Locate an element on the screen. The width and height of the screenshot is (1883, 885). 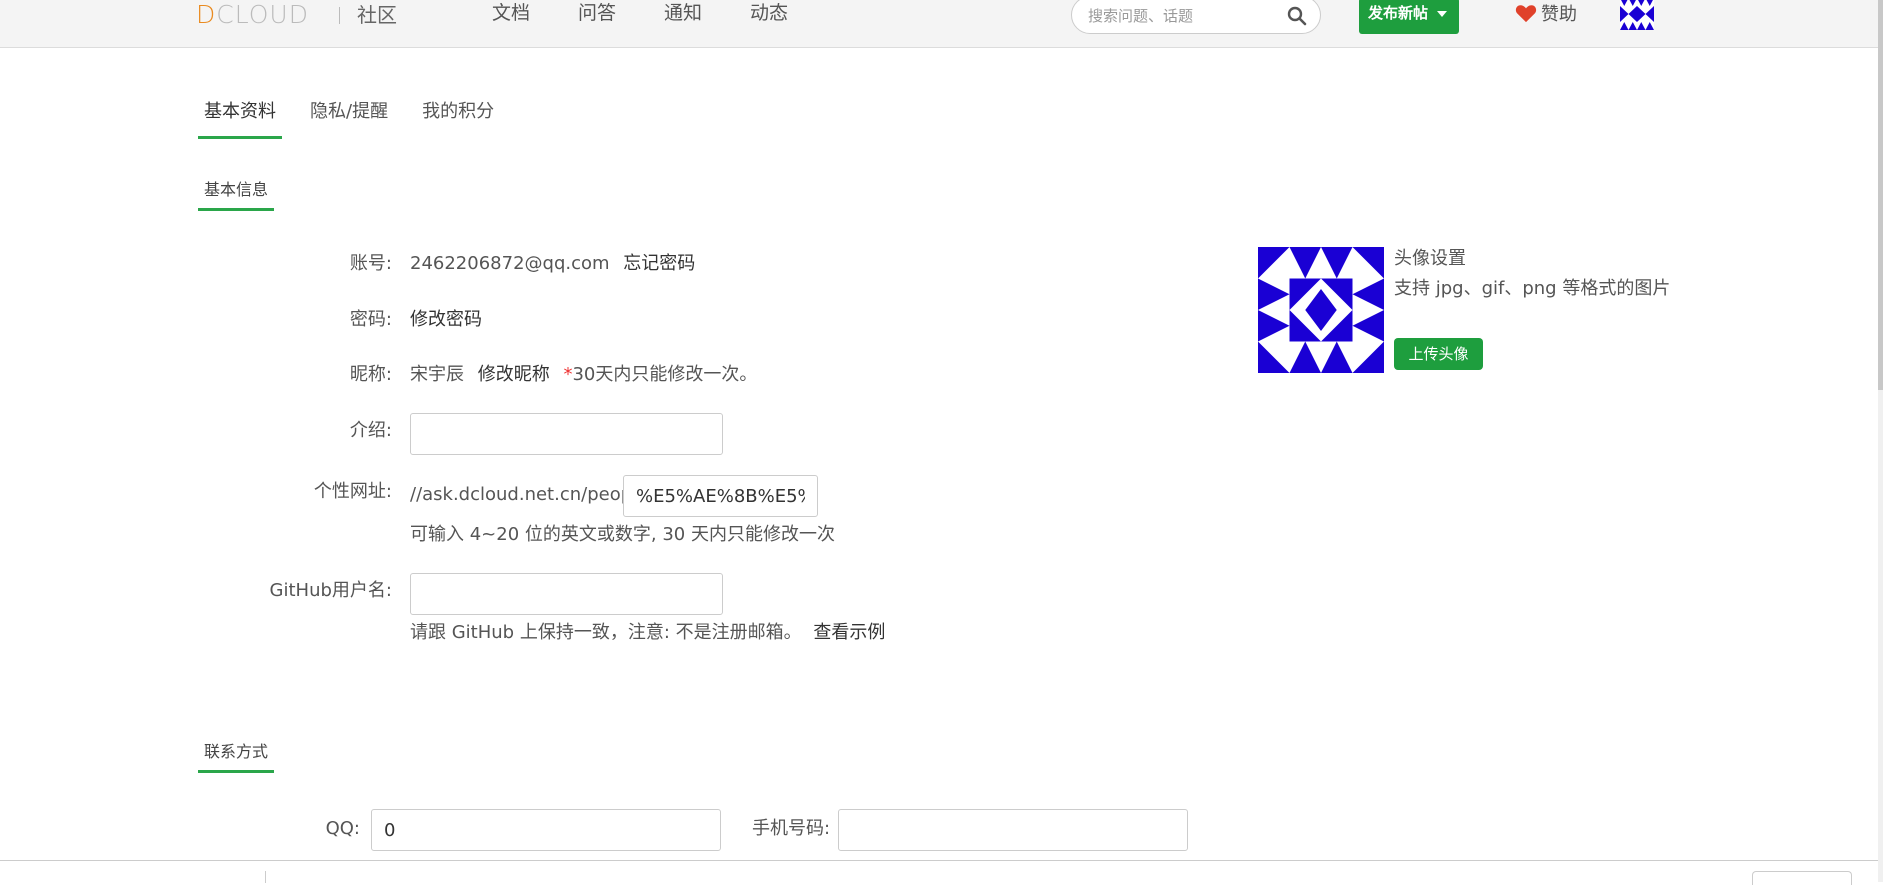
bottom-bar is located at coordinates (939, 872).